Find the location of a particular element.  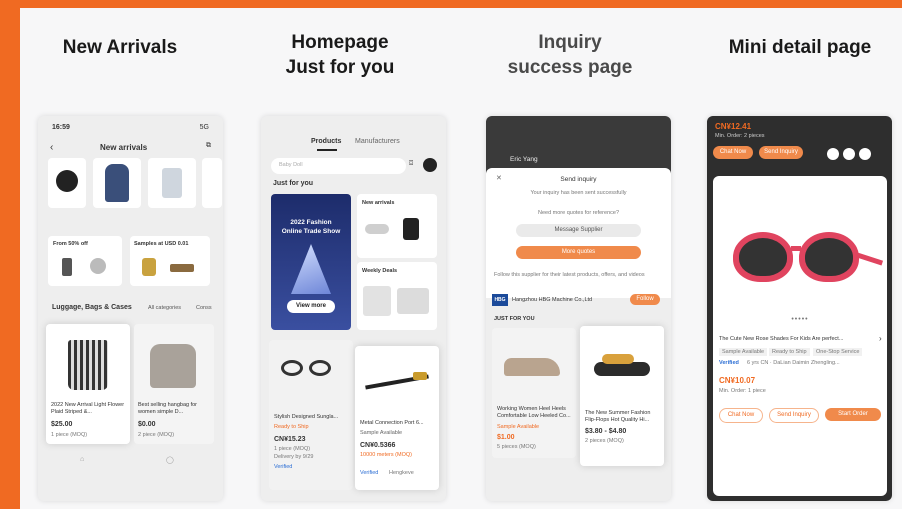

chevron-right-icon: › is located at coordinates (880, 338).